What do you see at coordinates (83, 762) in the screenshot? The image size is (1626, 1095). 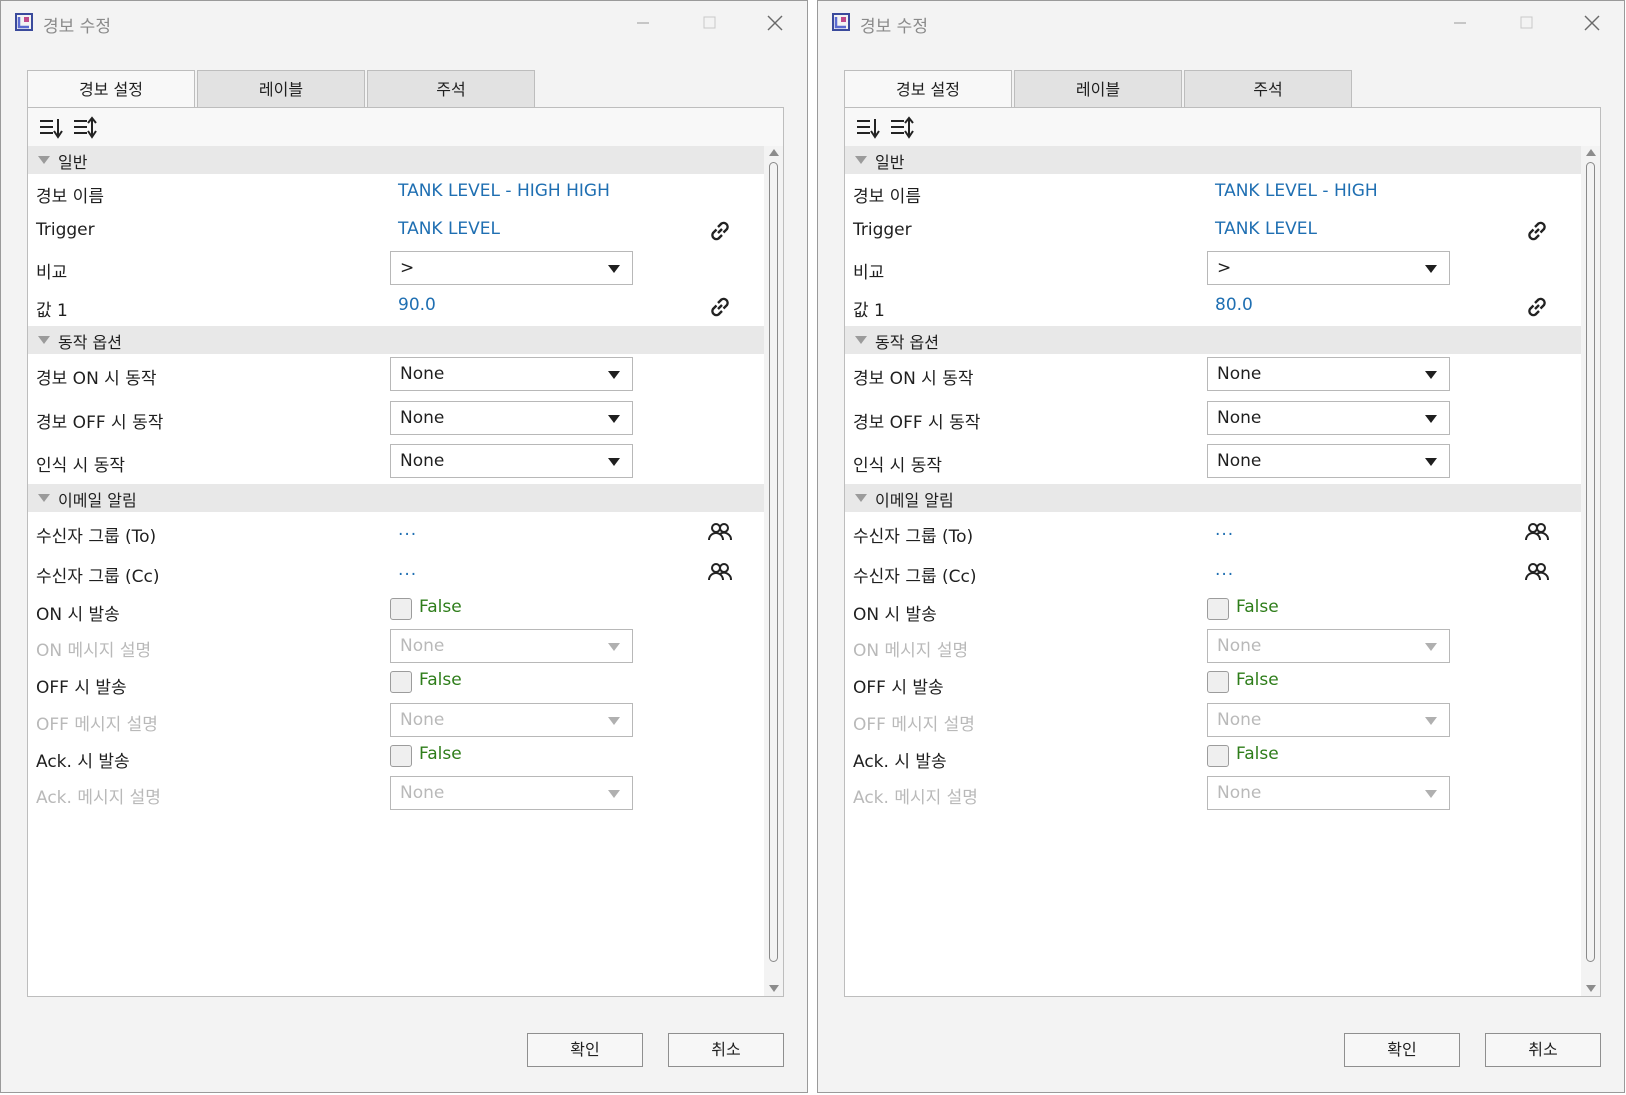 I see `send-ack-label: Ack. 시 발송` at bounding box center [83, 762].